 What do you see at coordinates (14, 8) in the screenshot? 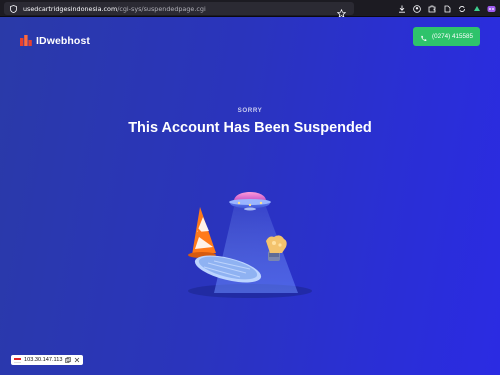
I see `shield-icon` at bounding box center [14, 8].